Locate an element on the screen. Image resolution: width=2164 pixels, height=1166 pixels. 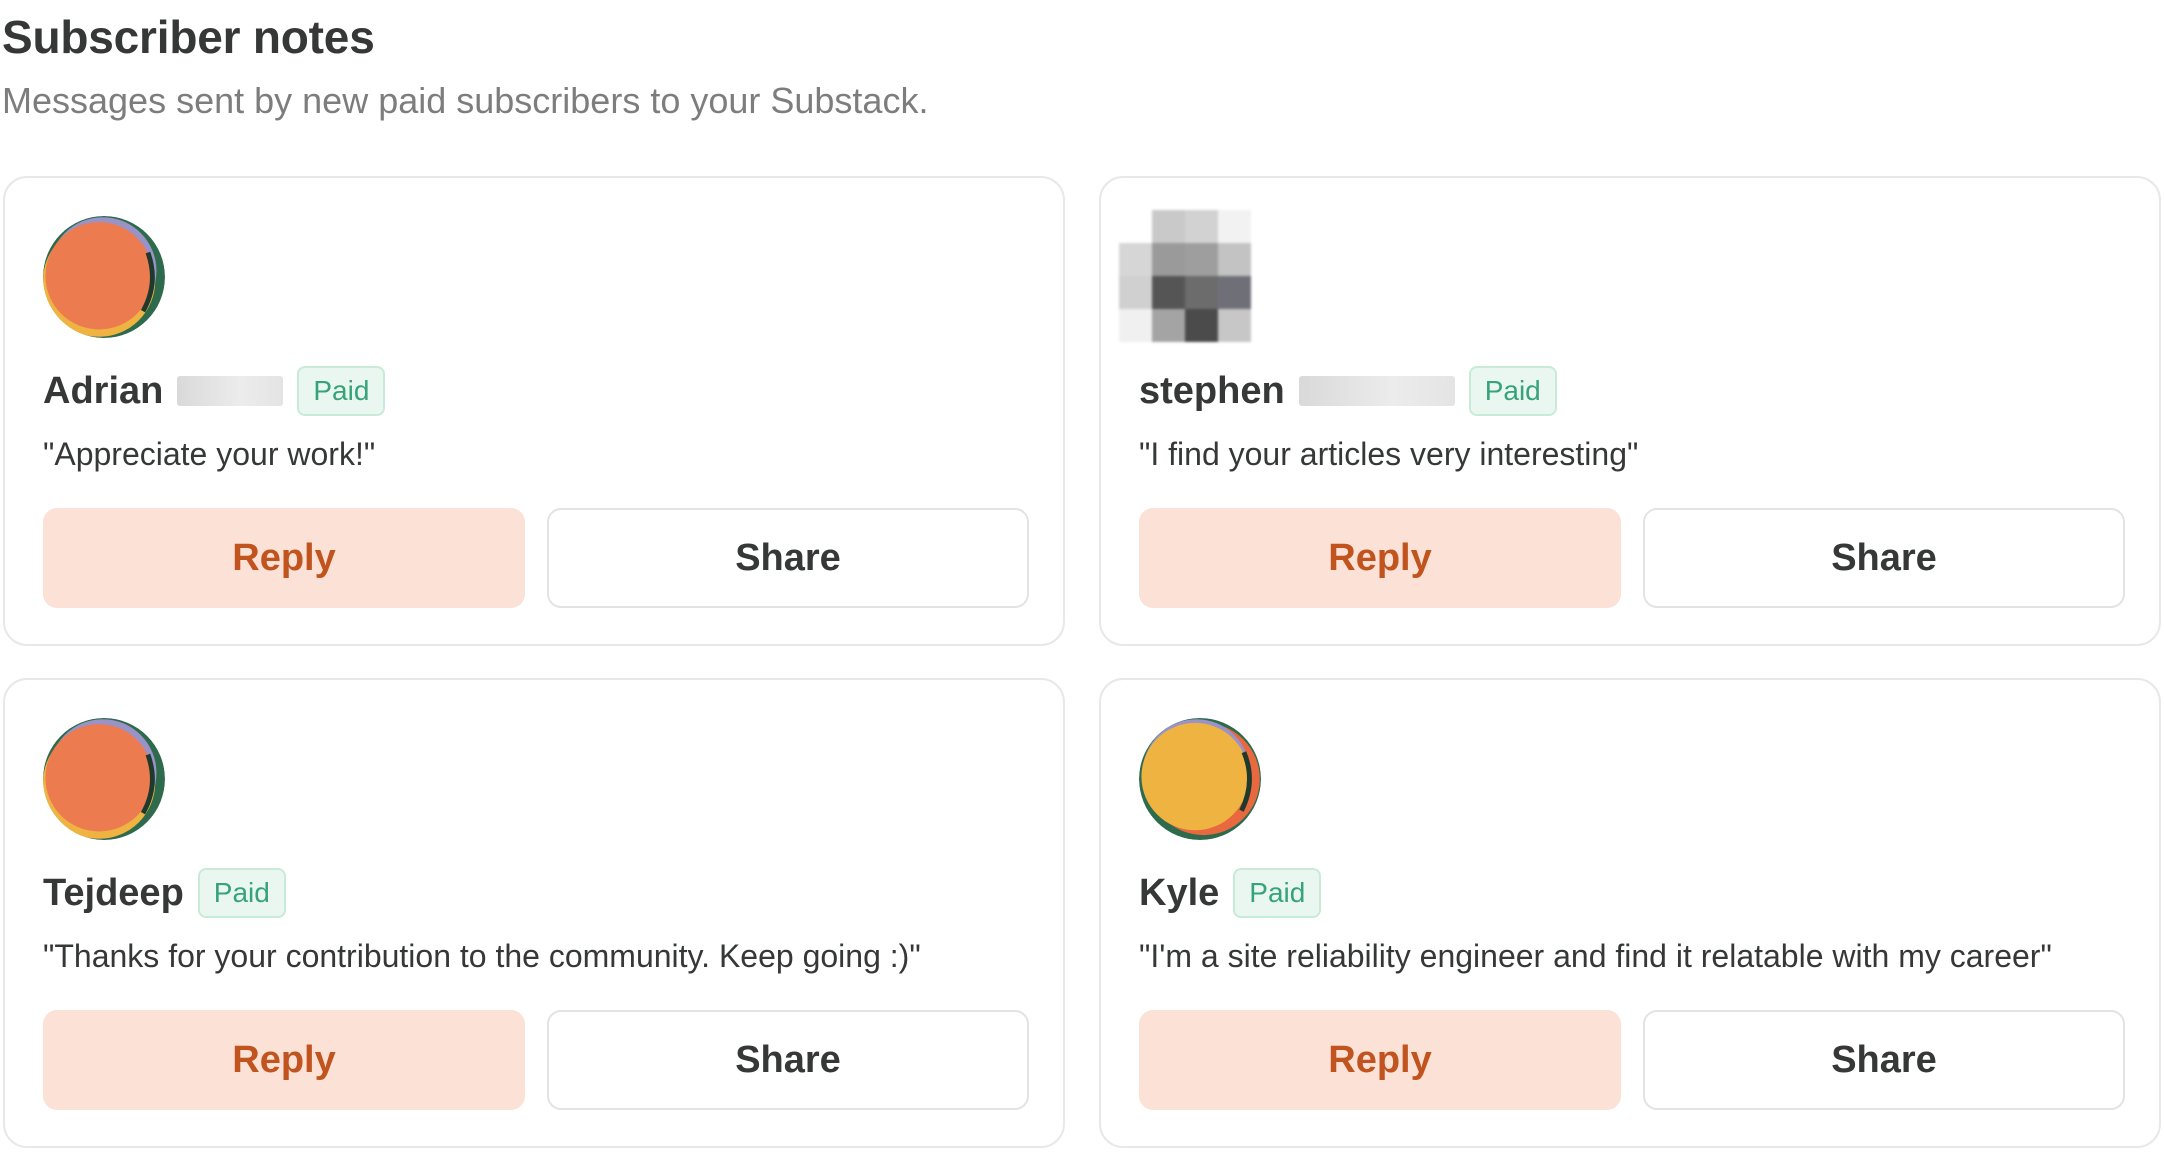
subscriber-name-row: Adrian Paid is located at coordinates (214, 391).